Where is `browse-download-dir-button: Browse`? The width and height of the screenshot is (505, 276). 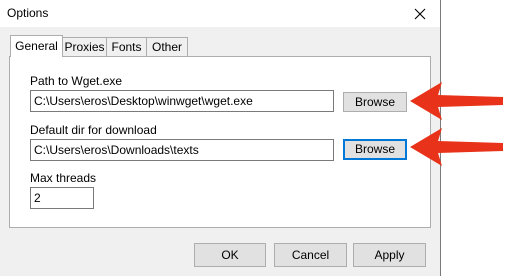 browse-download-dir-button: Browse is located at coordinates (375, 149).